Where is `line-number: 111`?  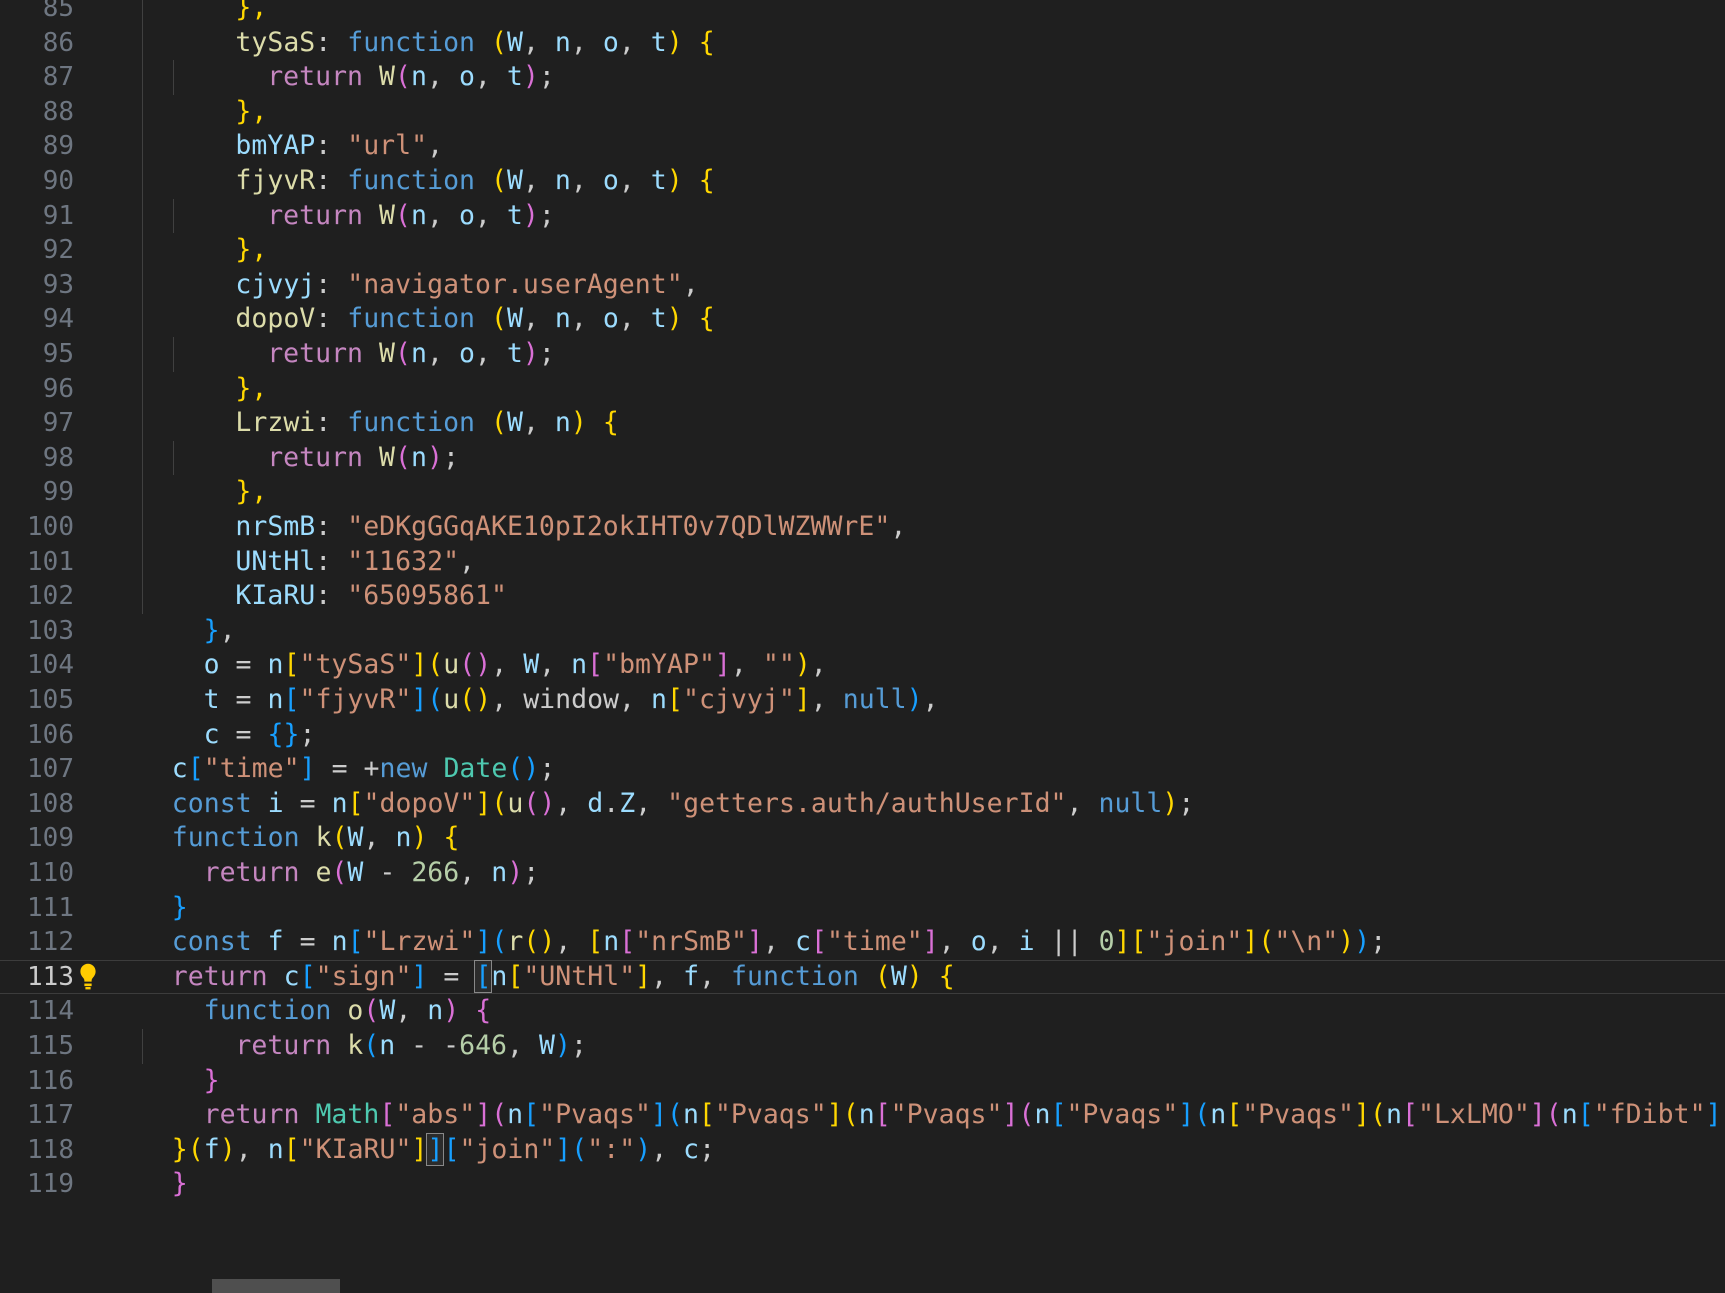 line-number: 111 is located at coordinates (50, 907).